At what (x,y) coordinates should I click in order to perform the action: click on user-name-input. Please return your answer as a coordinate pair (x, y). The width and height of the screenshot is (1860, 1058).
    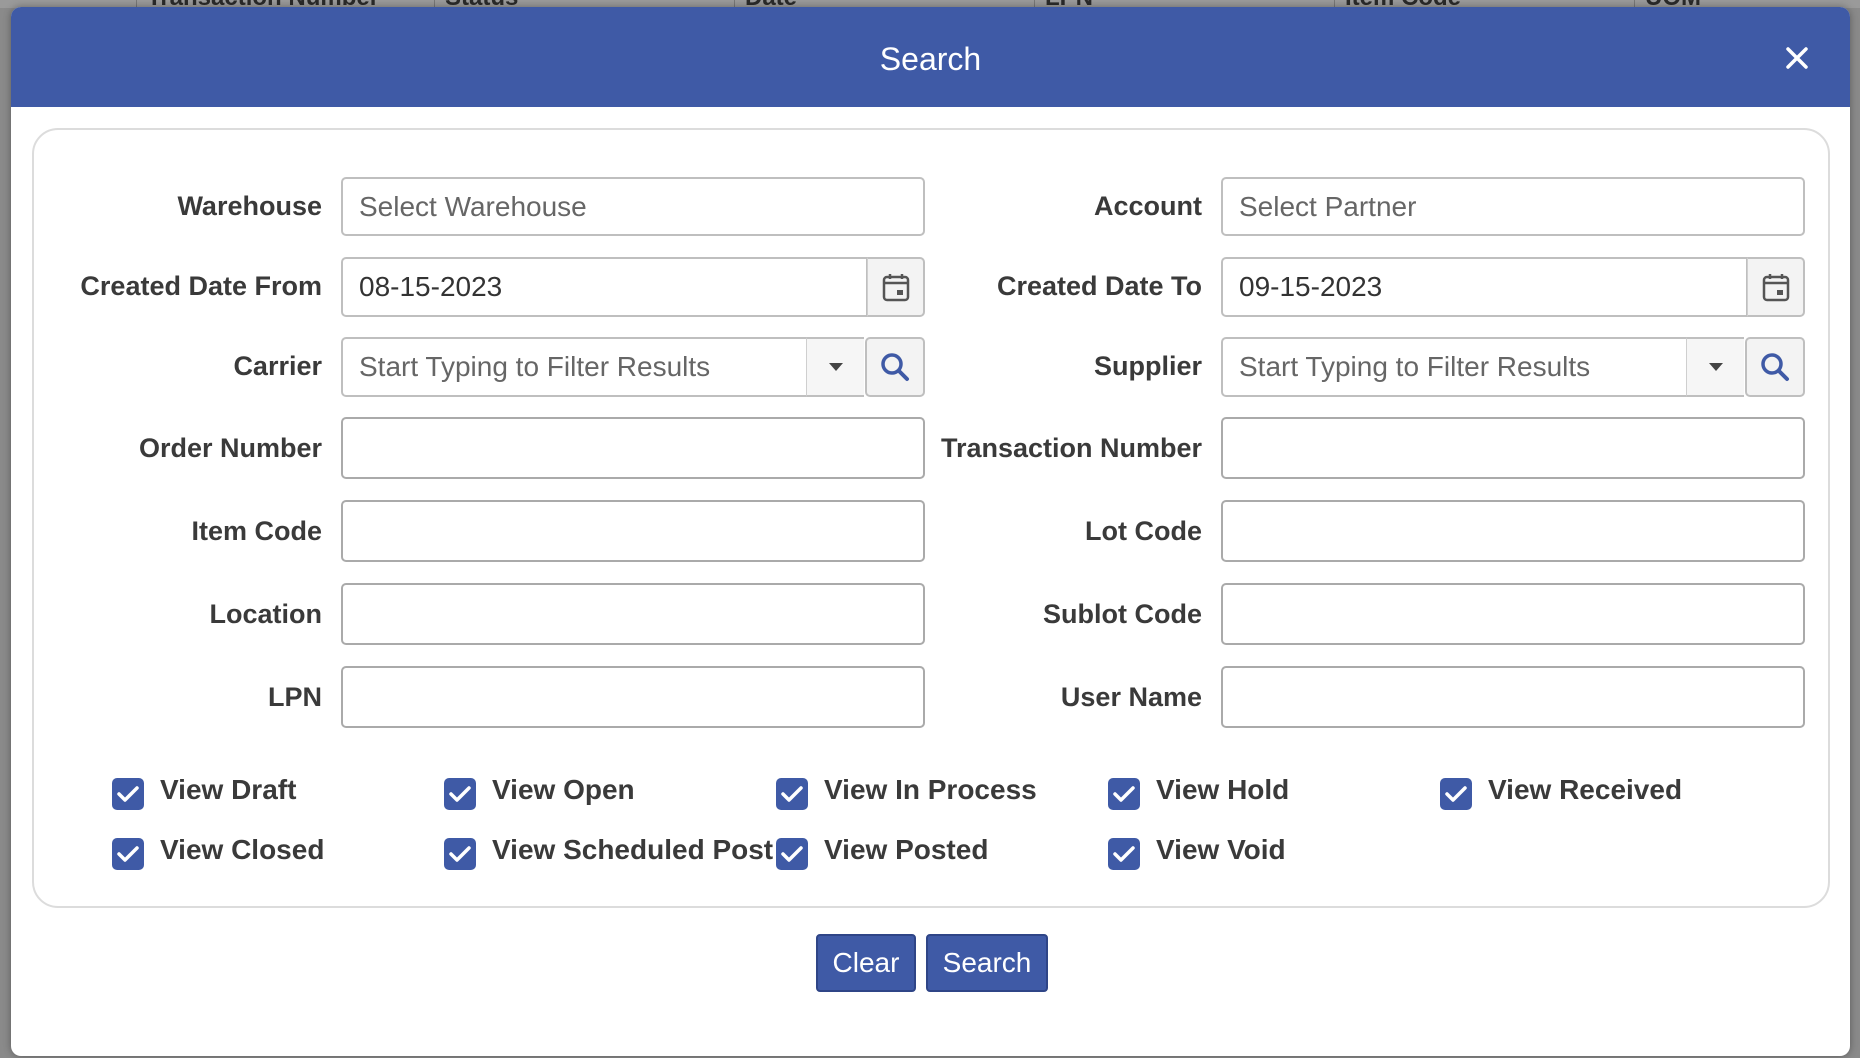
    Looking at the image, I should click on (1513, 697).